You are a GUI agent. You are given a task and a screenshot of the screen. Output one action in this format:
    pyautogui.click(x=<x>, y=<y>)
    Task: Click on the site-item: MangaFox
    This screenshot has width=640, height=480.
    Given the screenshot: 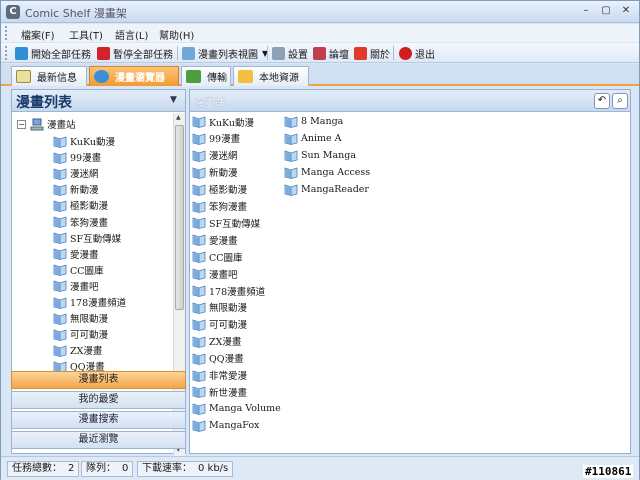 What is the action you would take?
    pyautogui.click(x=225, y=425)
    